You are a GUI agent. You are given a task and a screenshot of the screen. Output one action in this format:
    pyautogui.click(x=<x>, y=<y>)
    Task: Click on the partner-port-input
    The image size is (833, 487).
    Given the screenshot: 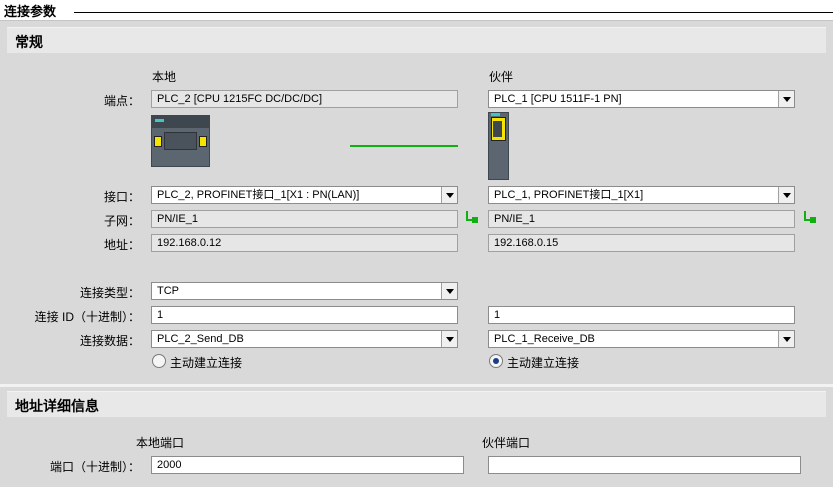 What is the action you would take?
    pyautogui.click(x=644, y=465)
    